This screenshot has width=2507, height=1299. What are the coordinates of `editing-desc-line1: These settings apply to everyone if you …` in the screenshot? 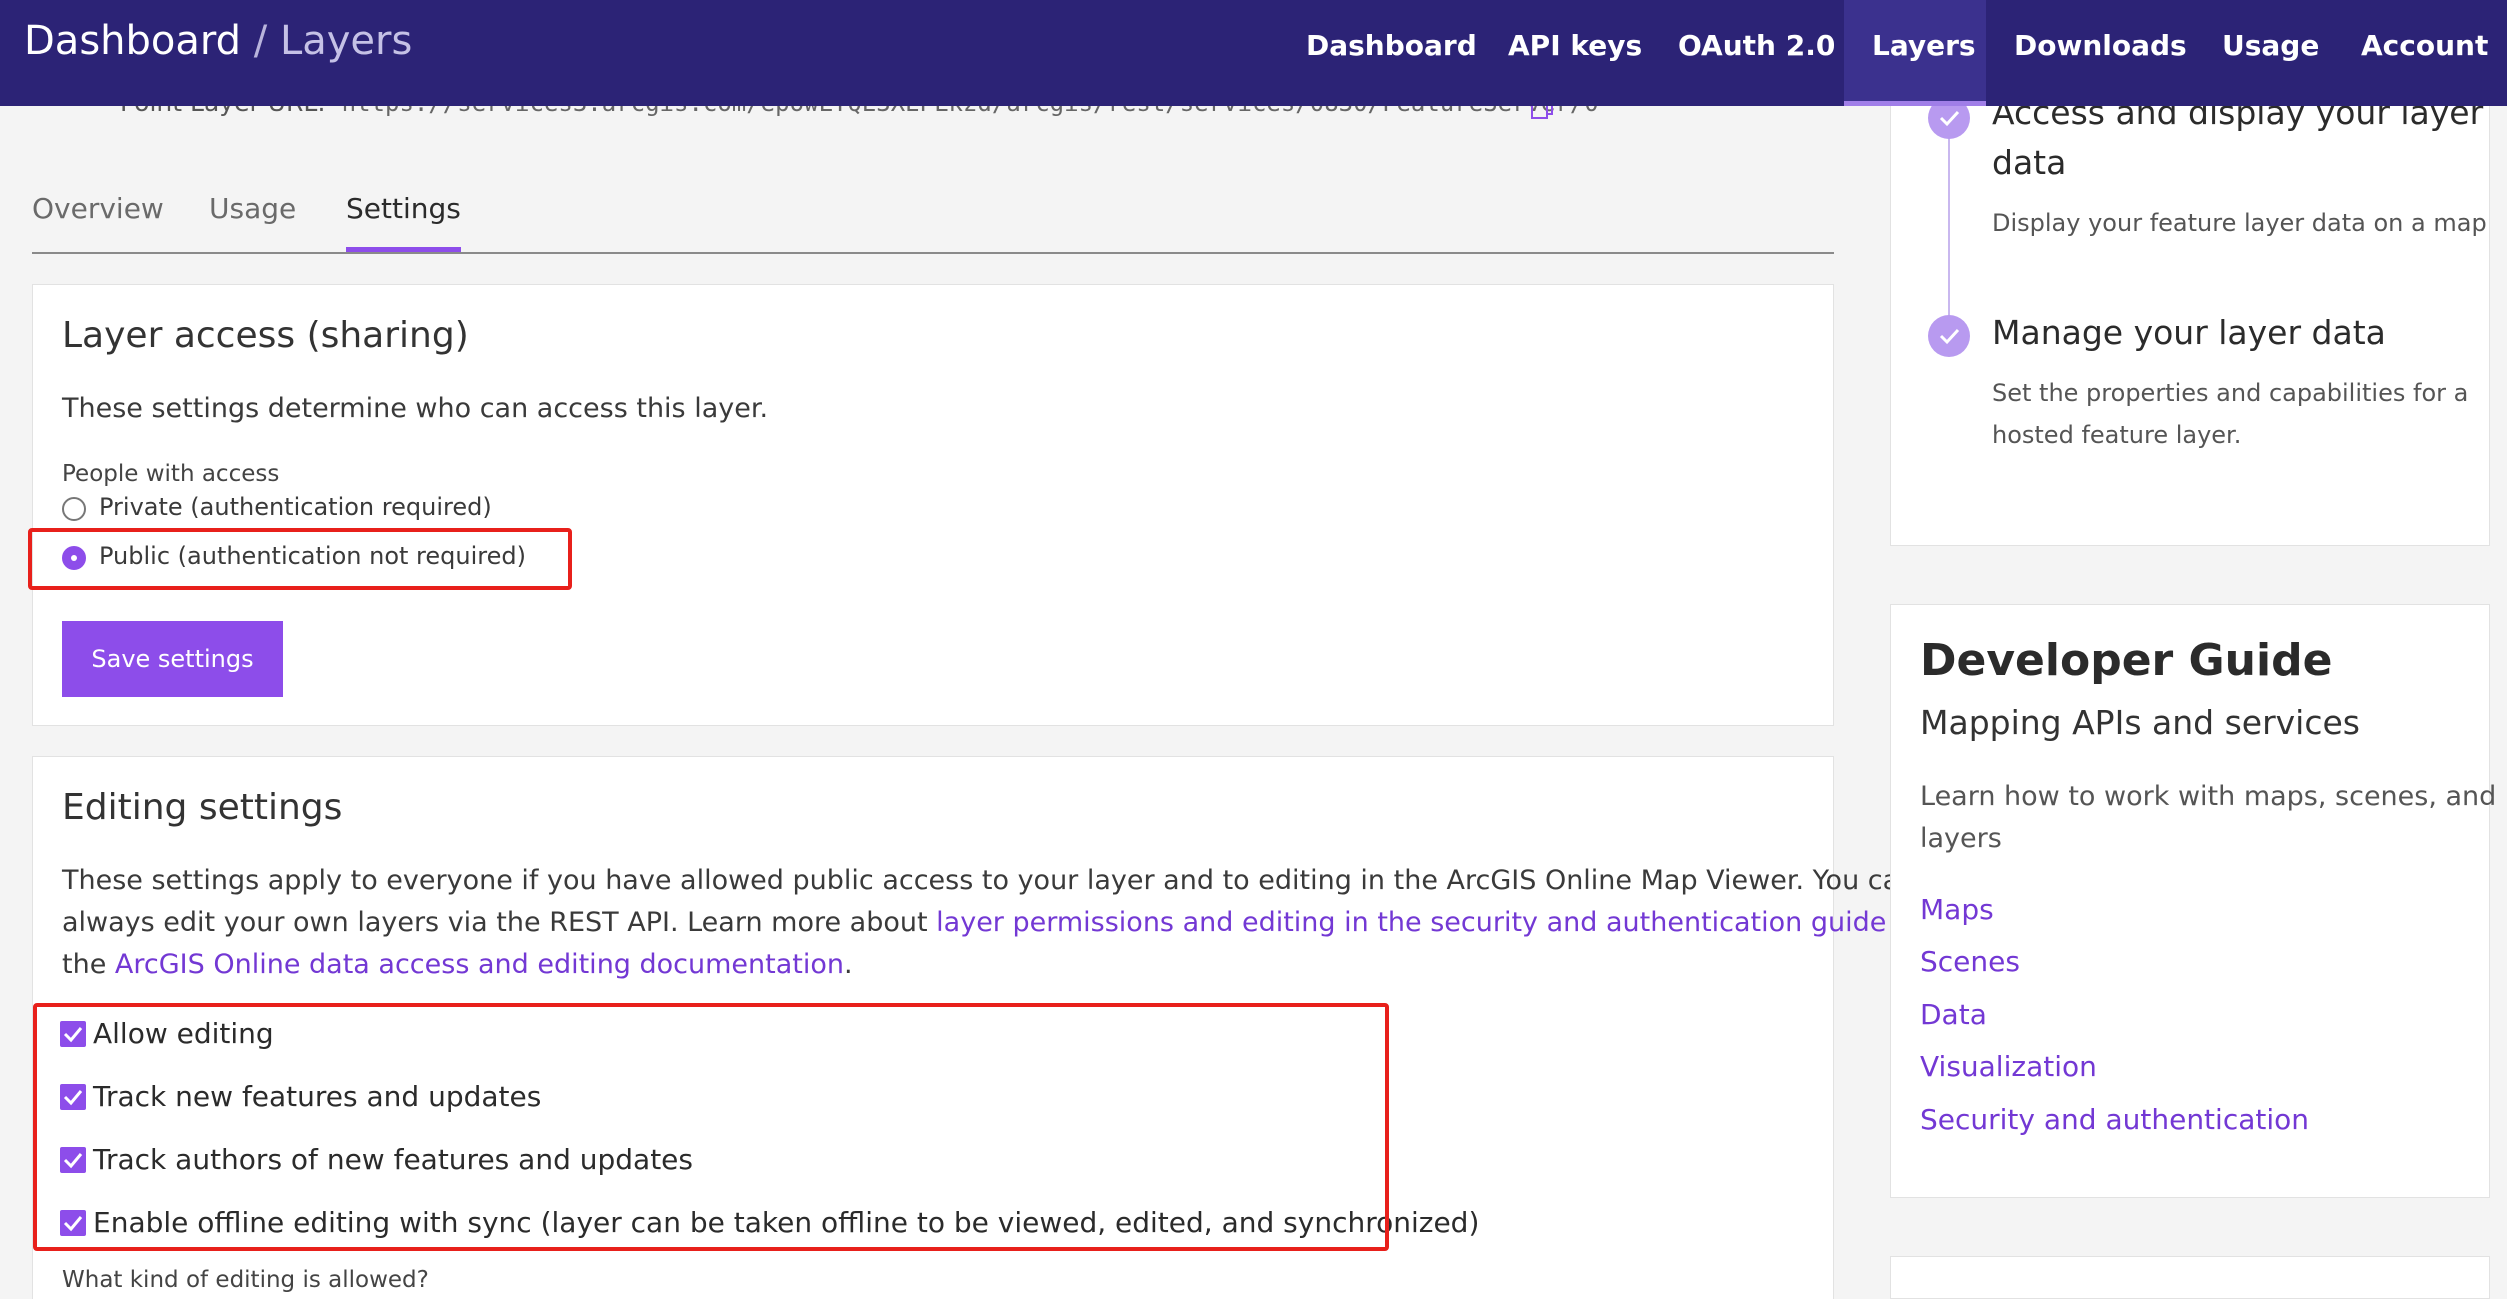 It's located at (989, 880).